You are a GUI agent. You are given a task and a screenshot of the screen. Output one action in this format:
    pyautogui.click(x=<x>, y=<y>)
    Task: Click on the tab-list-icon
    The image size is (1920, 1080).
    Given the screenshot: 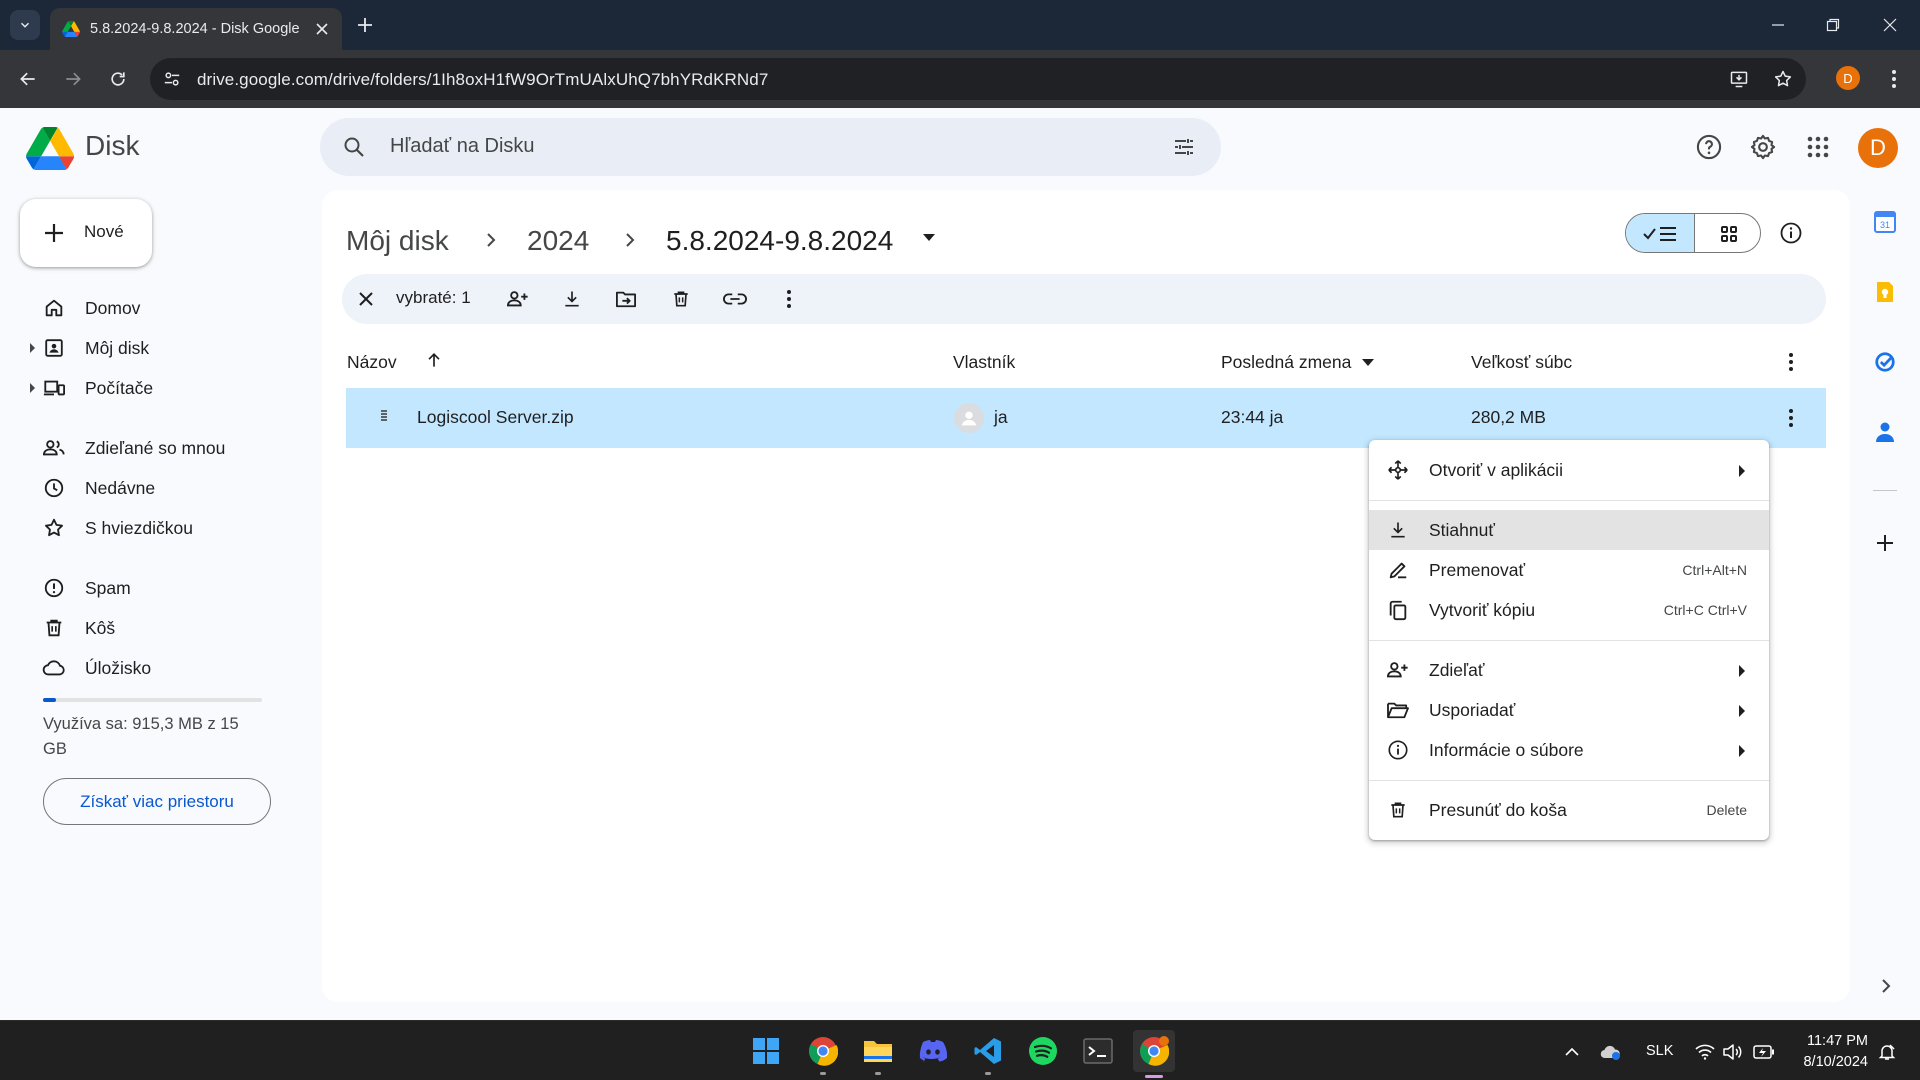 What is the action you would take?
    pyautogui.click(x=25, y=25)
    